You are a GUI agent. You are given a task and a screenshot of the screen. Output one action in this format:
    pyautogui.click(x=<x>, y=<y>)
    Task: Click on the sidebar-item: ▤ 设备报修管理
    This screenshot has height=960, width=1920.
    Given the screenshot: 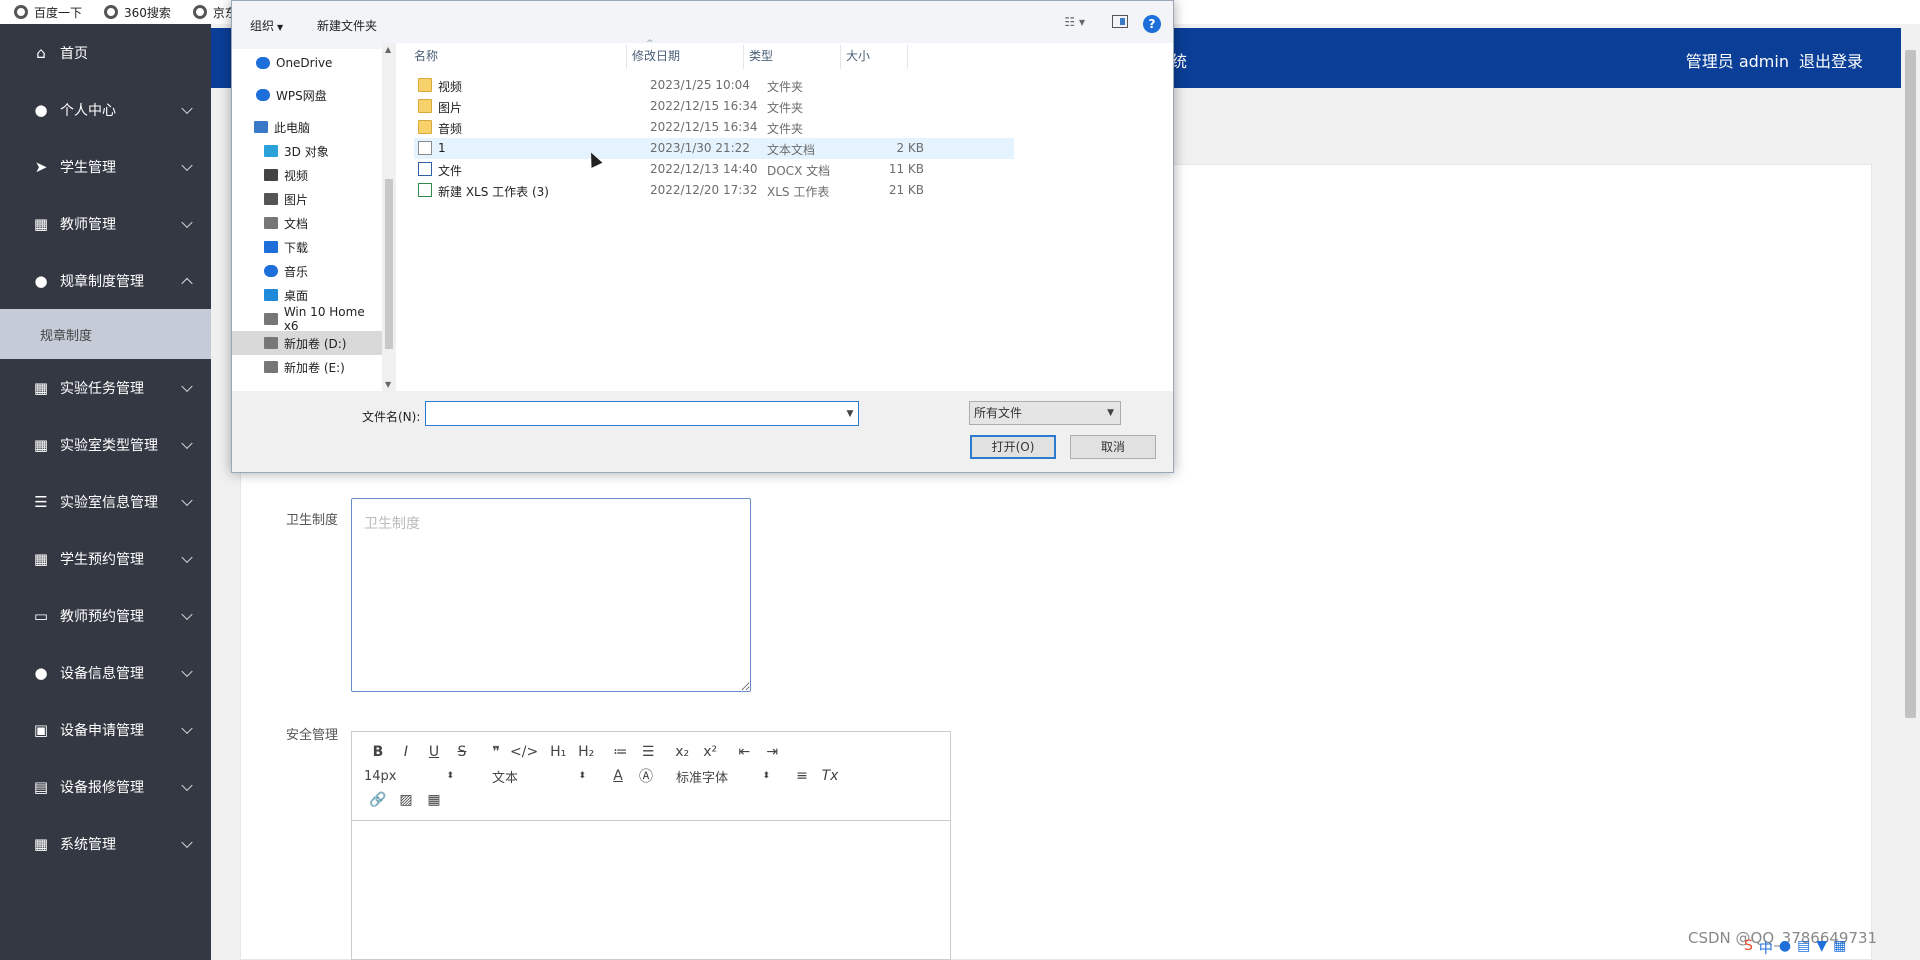 What is the action you would take?
    pyautogui.click(x=105, y=786)
    